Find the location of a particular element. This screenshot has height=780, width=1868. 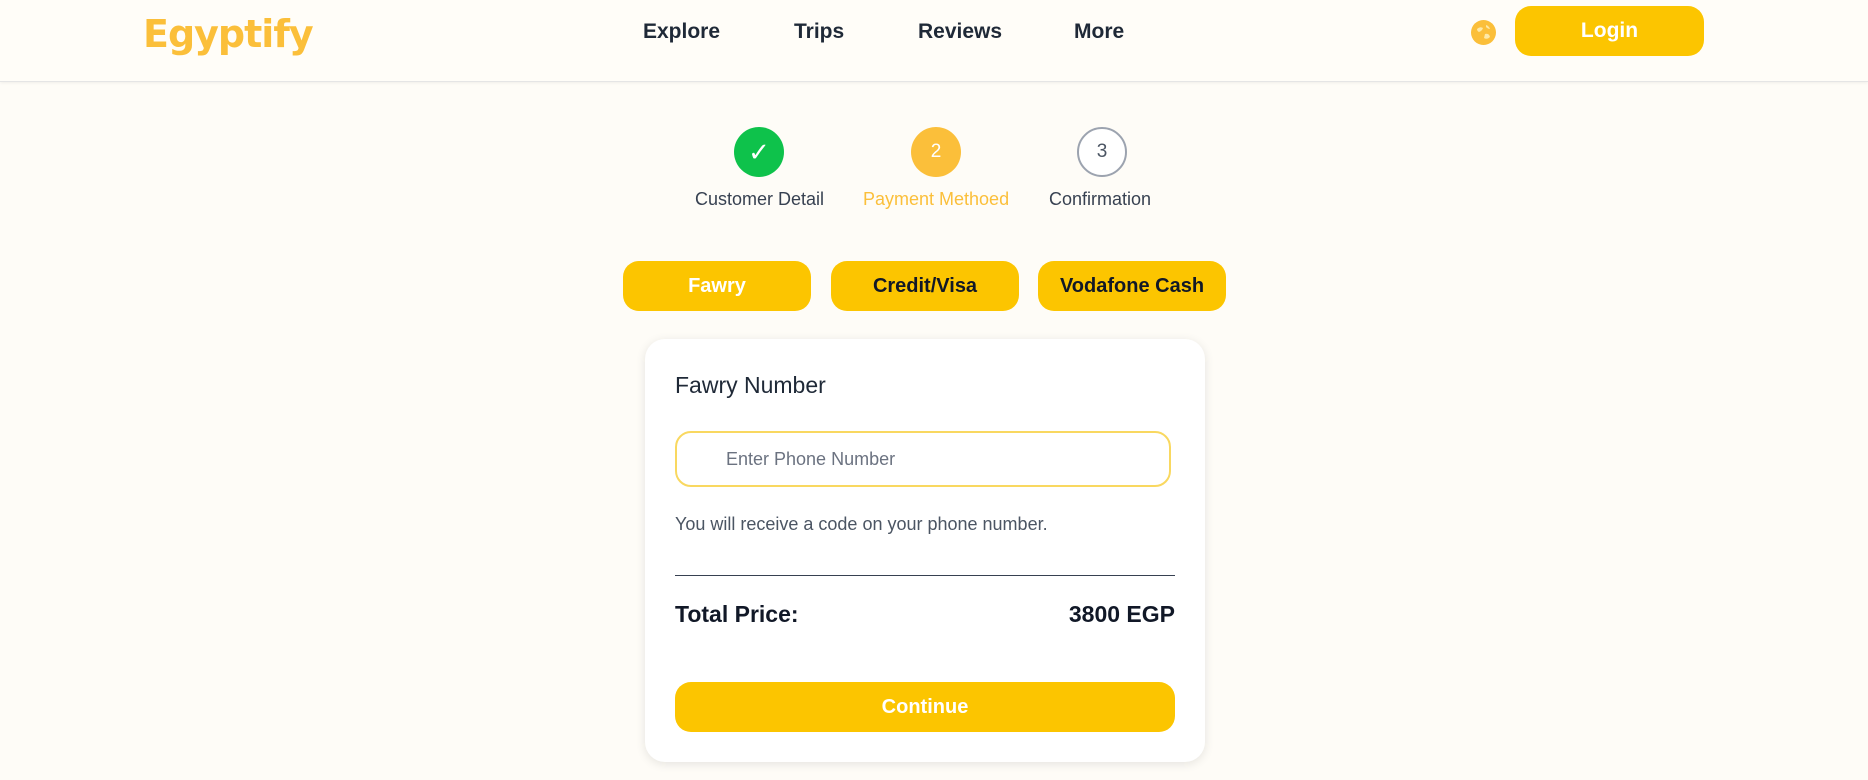

nav-trips: Trips is located at coordinates (819, 32).